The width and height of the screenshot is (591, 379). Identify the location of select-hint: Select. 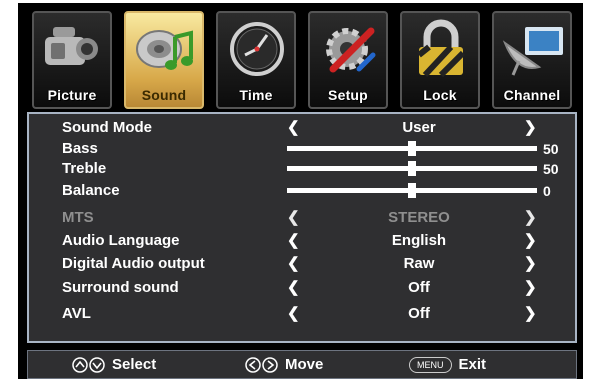
(114, 364).